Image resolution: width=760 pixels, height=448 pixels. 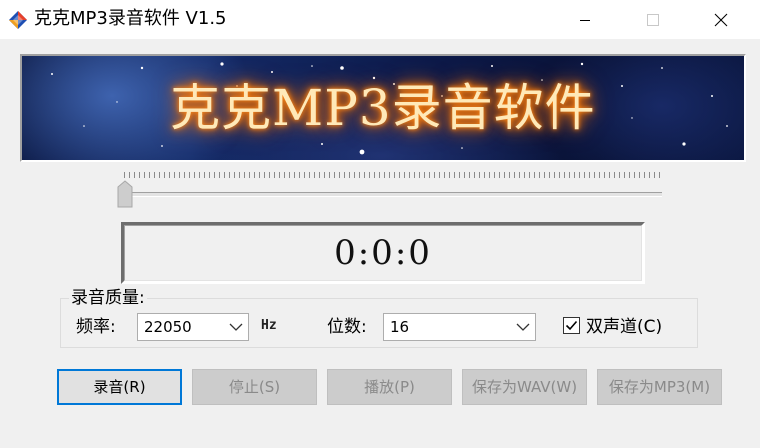 I want to click on frequency-unit: Hz, so click(x=269, y=325).